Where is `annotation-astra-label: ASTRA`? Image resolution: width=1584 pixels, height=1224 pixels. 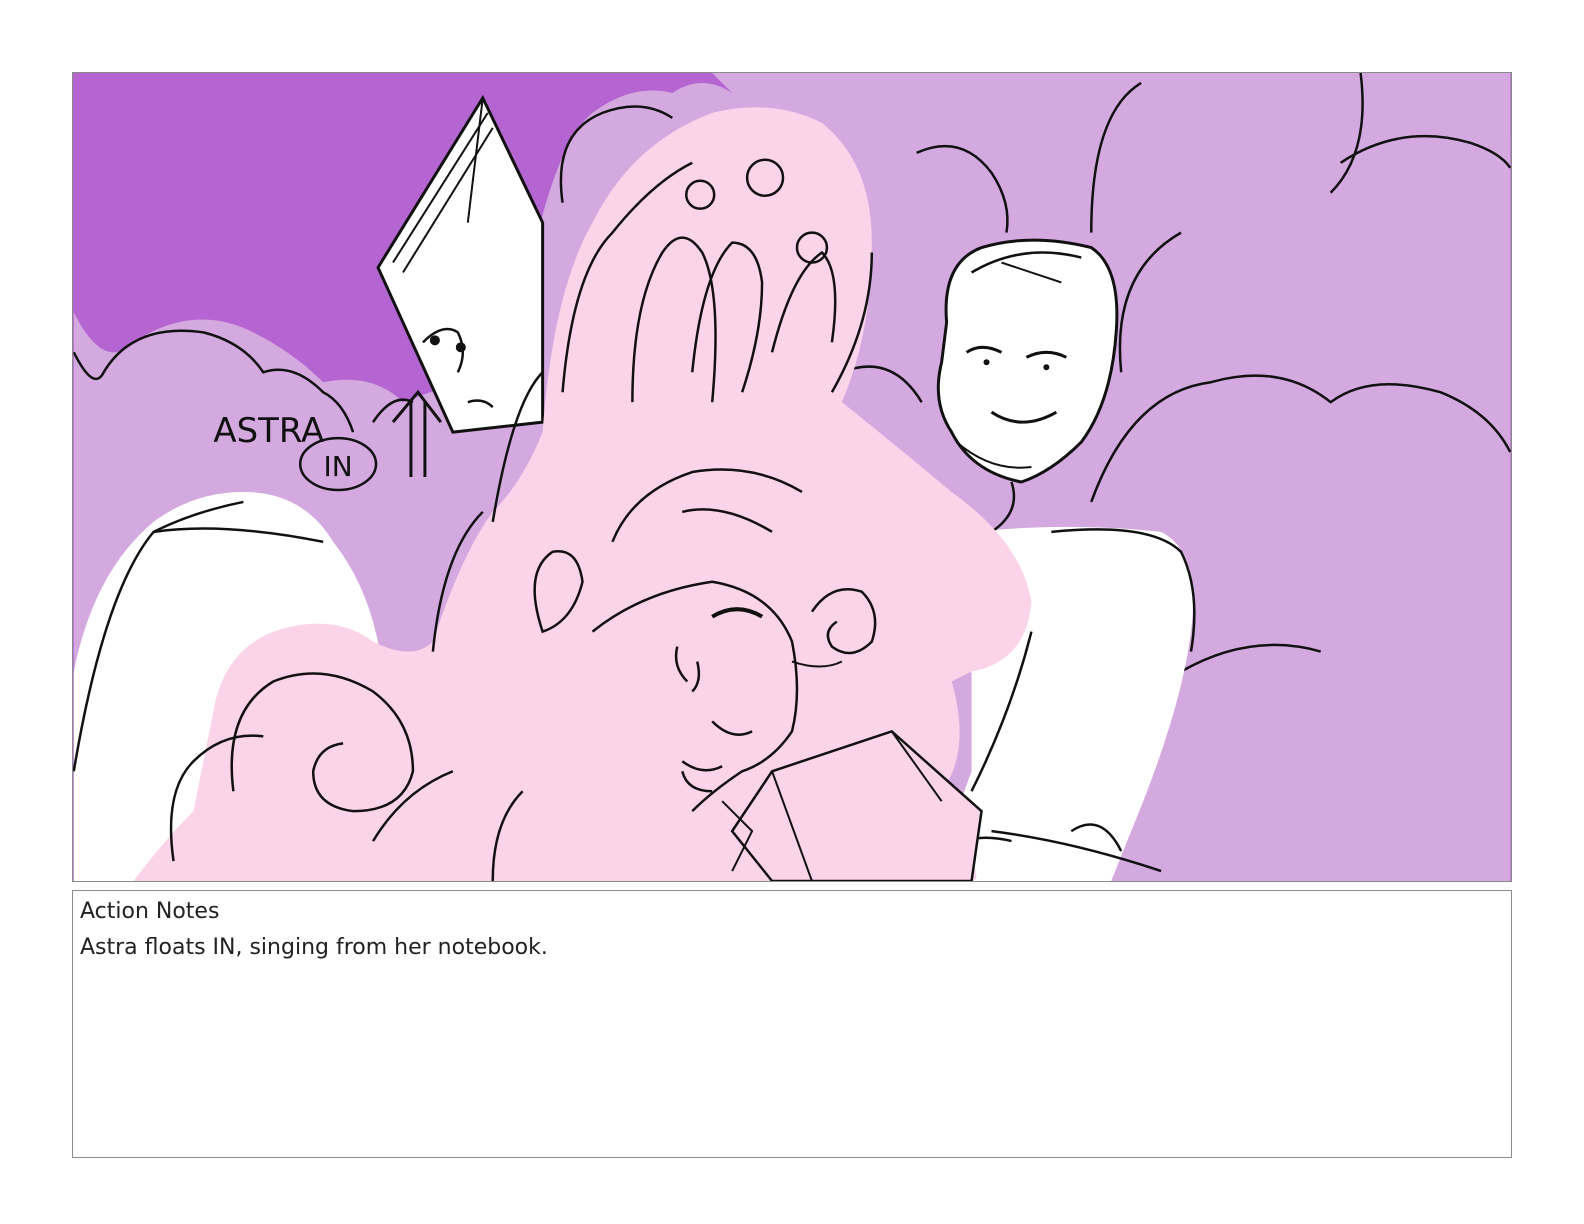 annotation-astra-label: ASTRA is located at coordinates (268, 430).